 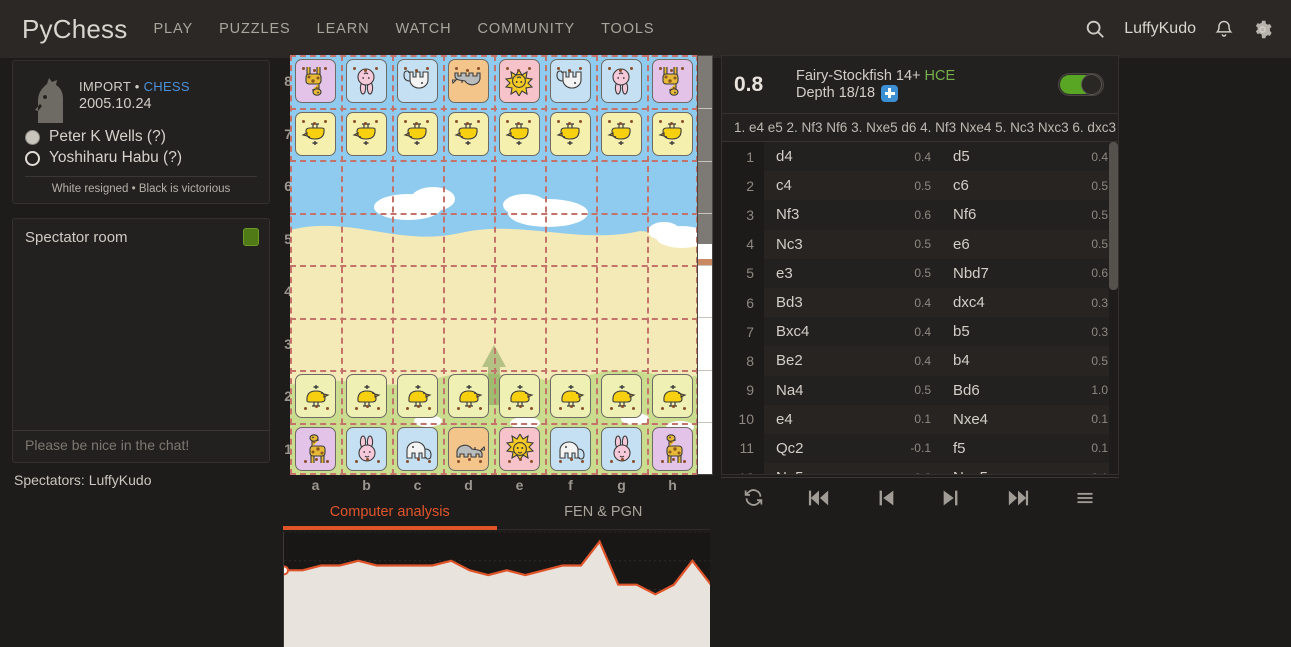 I want to click on menu-button, so click(x=1085, y=498).